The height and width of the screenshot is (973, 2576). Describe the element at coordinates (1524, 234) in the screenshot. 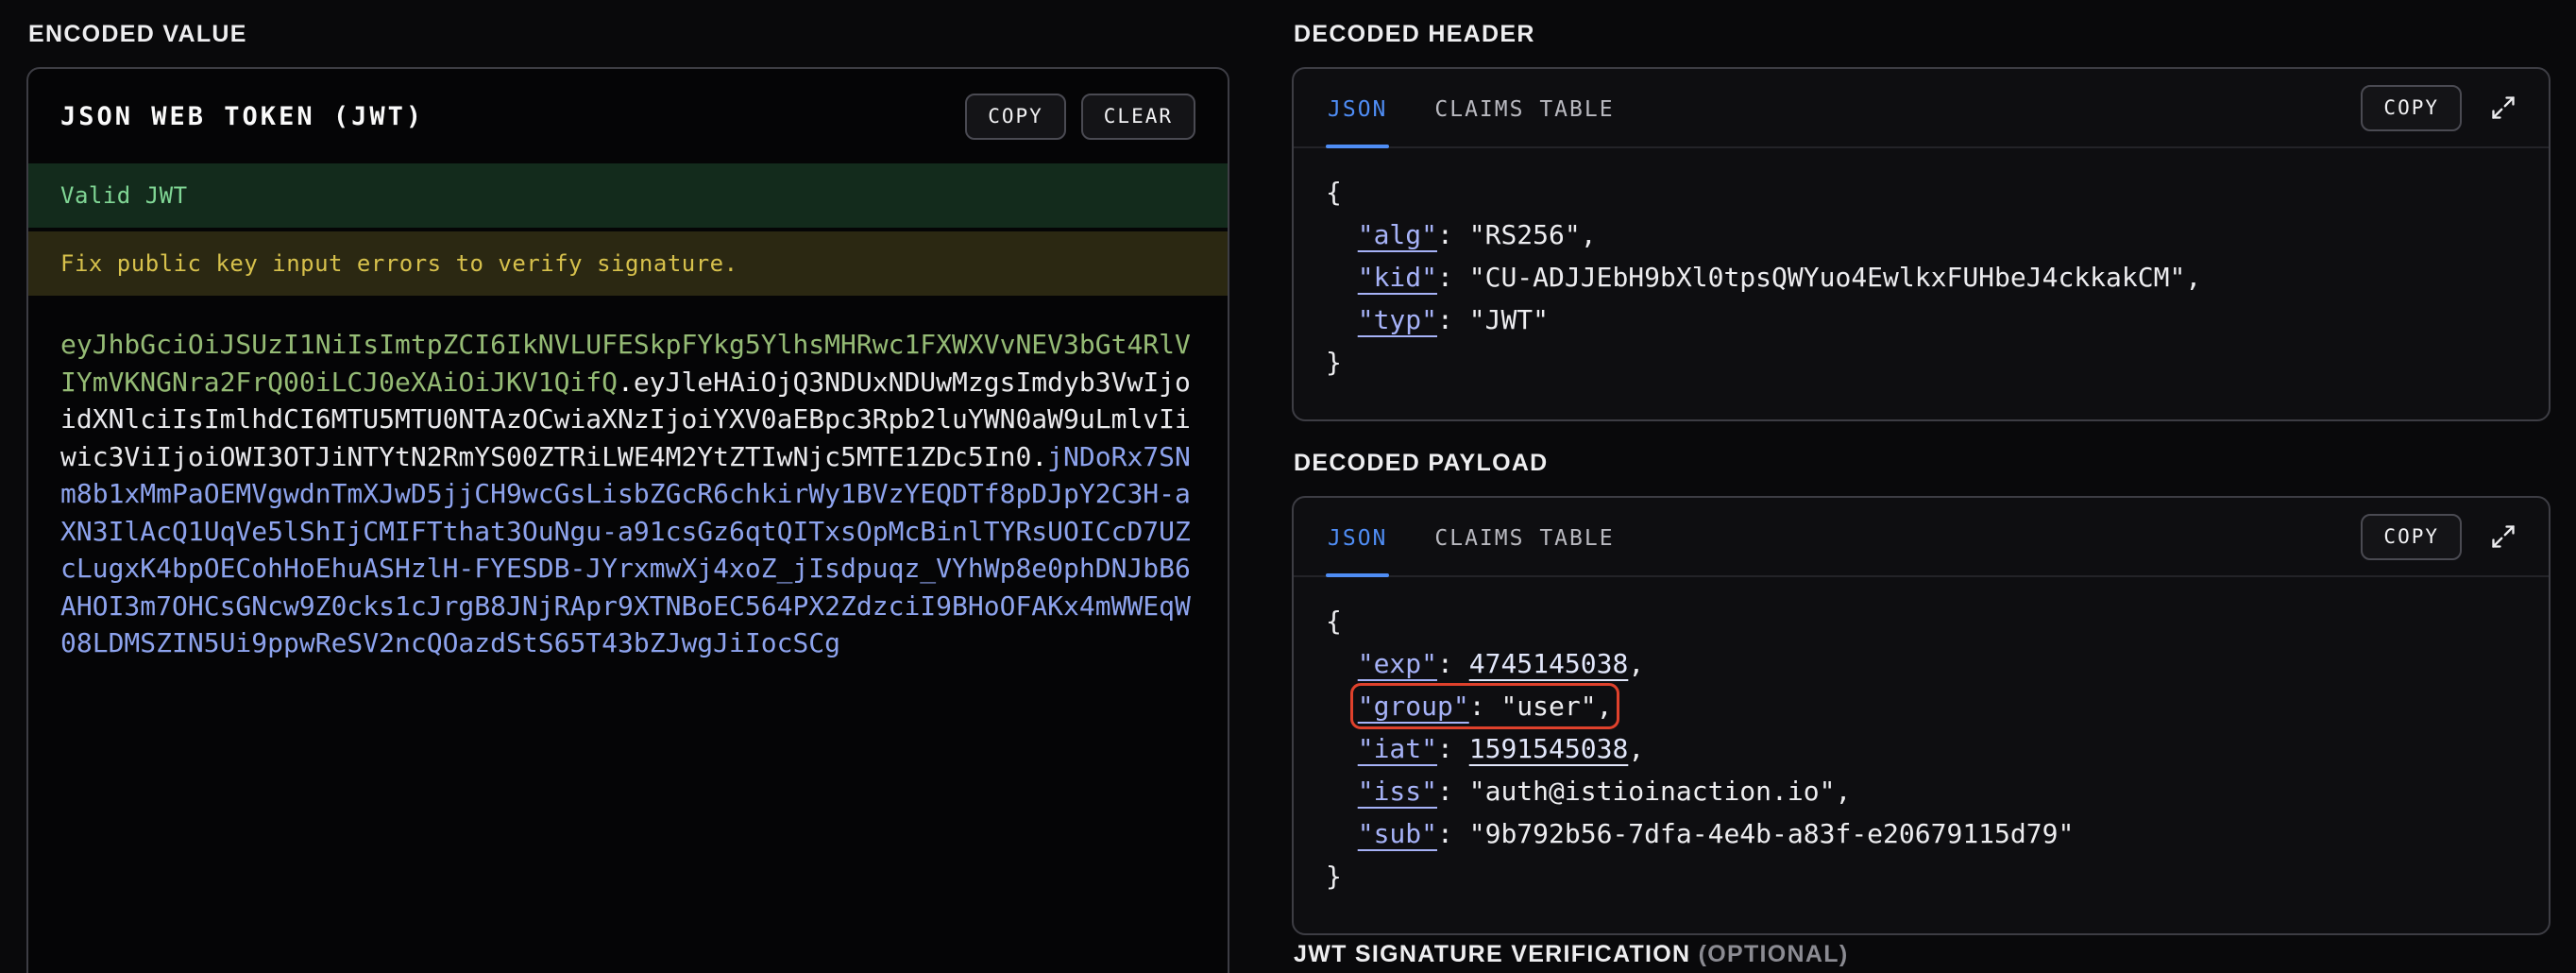

I see `json-value: "RS256"` at that location.